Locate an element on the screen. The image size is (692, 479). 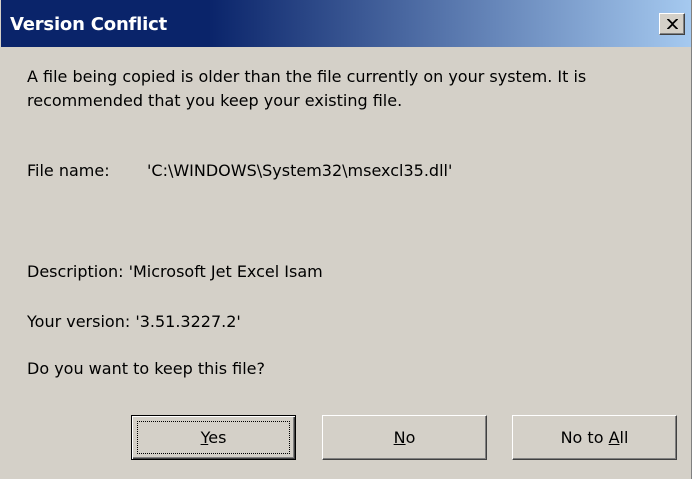
title-bar: Version Conflict is located at coordinates (346, 23).